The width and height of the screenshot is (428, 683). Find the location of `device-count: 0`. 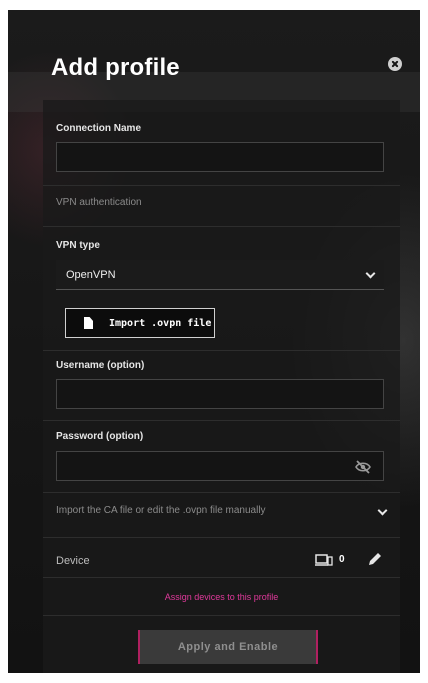

device-count: 0 is located at coordinates (342, 559).